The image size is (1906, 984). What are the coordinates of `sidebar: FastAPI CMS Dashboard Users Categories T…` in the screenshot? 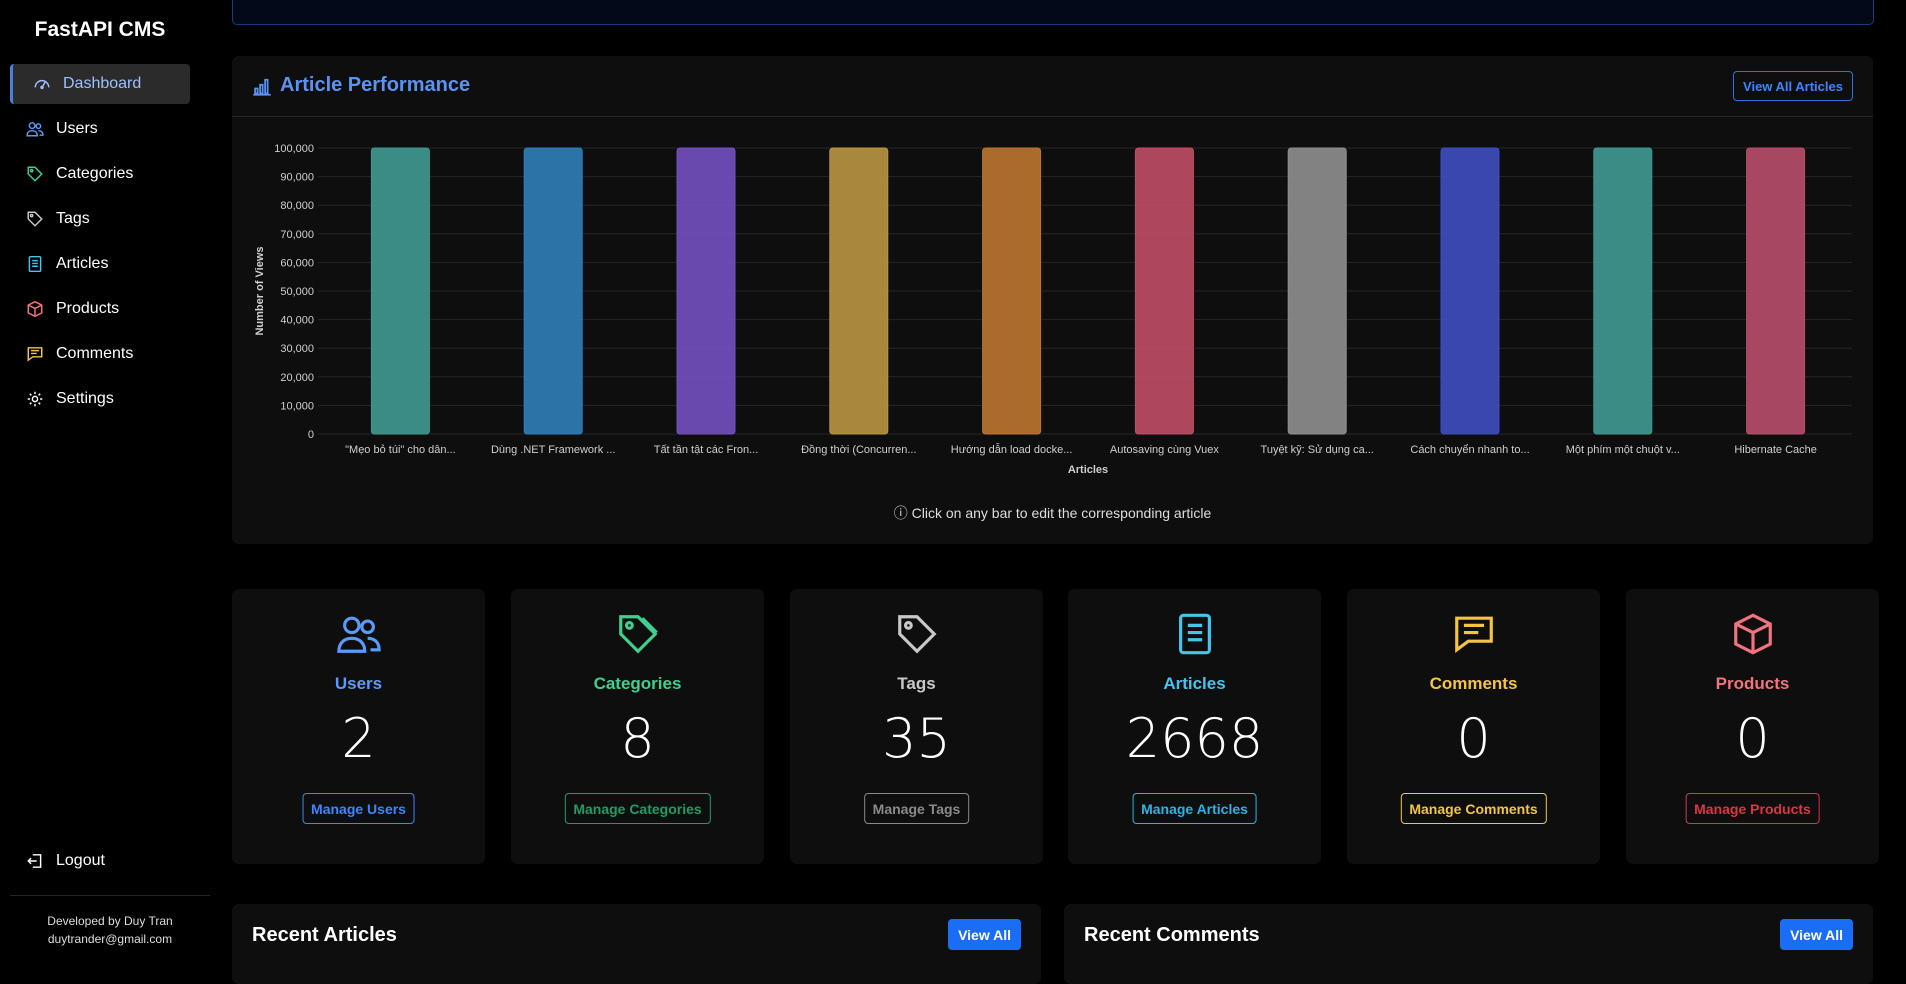 It's located at (106, 481).